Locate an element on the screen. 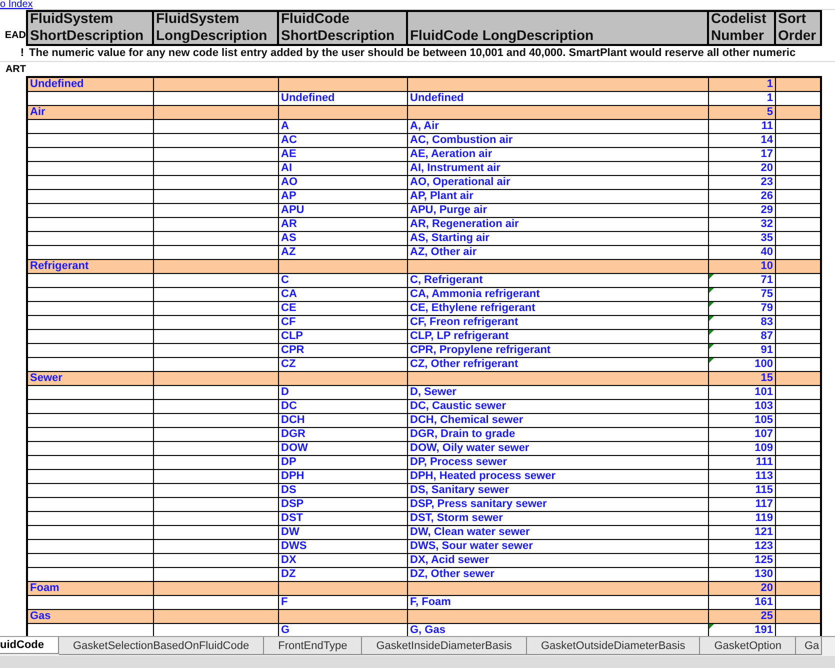  fluid-system-cell: Air is located at coordinates (38, 112).